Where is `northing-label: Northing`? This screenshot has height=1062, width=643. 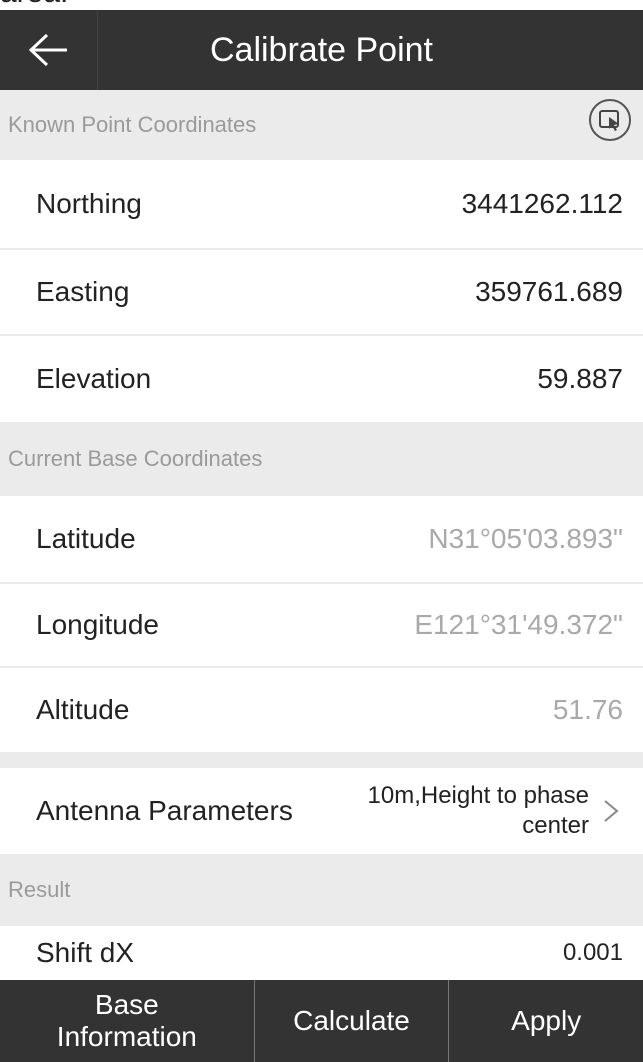 northing-label: Northing is located at coordinates (89, 203).